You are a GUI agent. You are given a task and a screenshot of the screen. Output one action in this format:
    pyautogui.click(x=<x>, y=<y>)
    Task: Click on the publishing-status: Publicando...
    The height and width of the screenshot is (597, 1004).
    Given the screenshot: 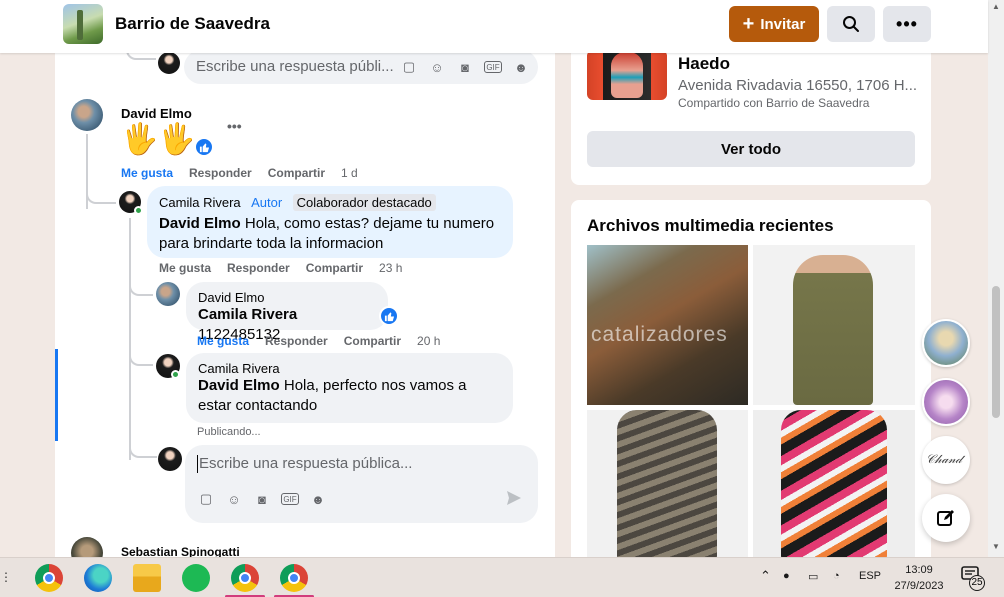 What is the action you would take?
    pyautogui.click(x=229, y=432)
    